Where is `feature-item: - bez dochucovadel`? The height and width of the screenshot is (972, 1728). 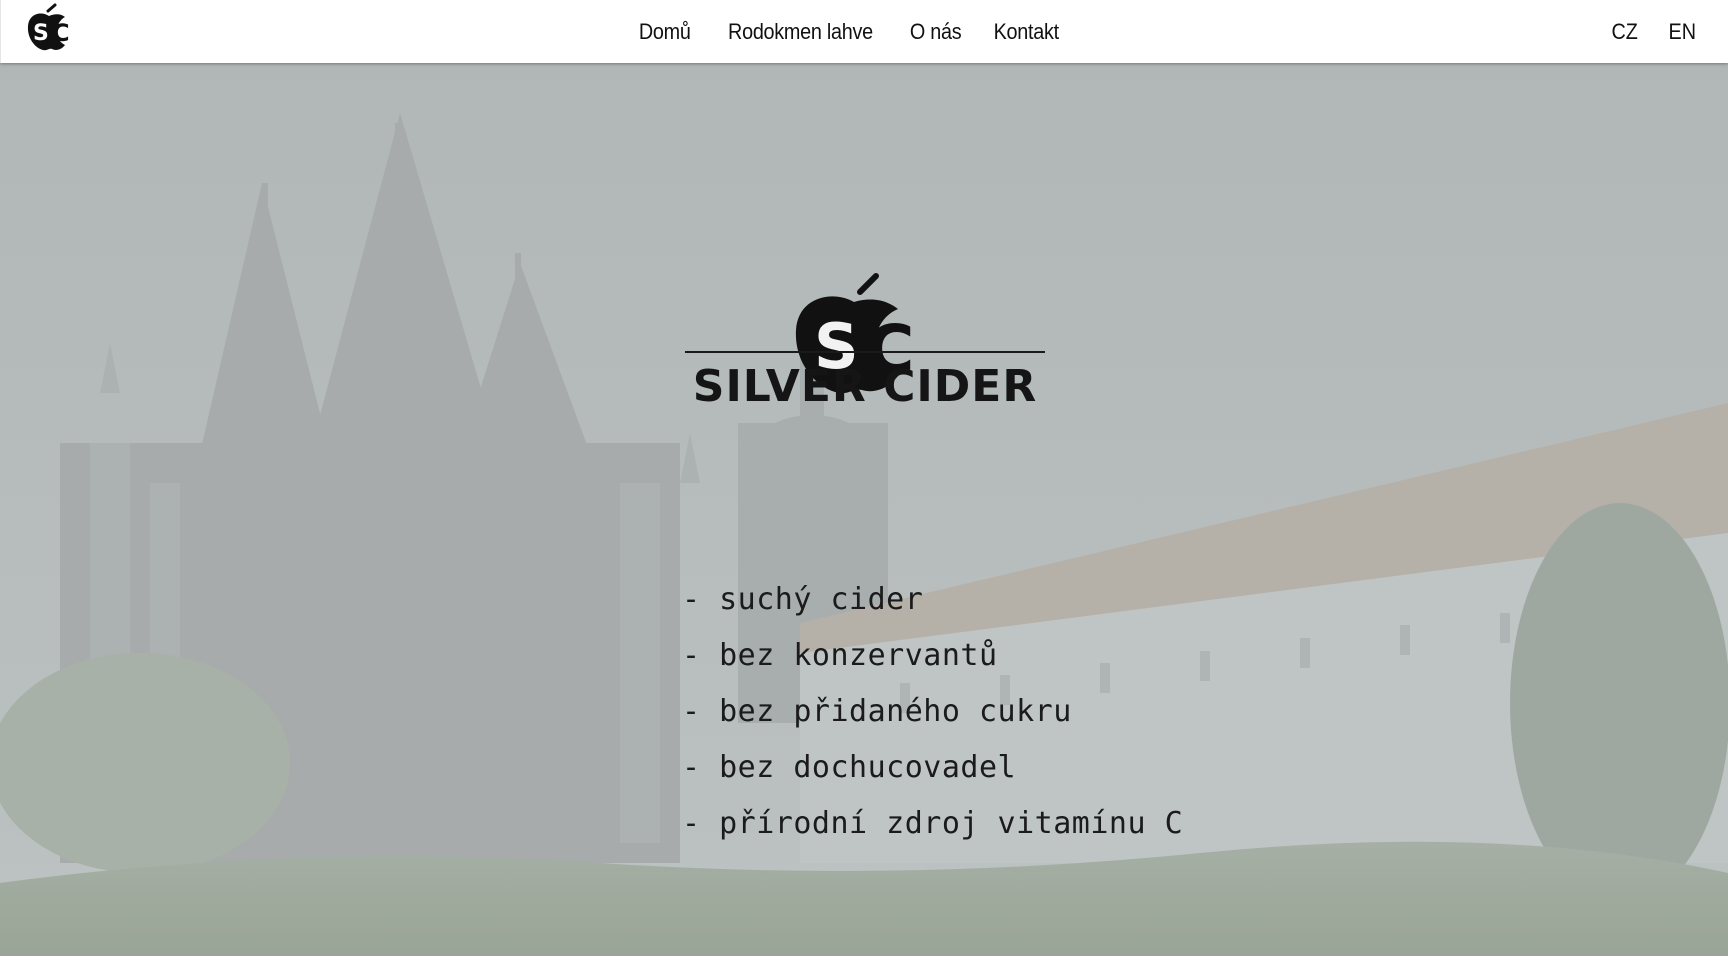
feature-item: - bez dochucovadel is located at coordinates (849, 767).